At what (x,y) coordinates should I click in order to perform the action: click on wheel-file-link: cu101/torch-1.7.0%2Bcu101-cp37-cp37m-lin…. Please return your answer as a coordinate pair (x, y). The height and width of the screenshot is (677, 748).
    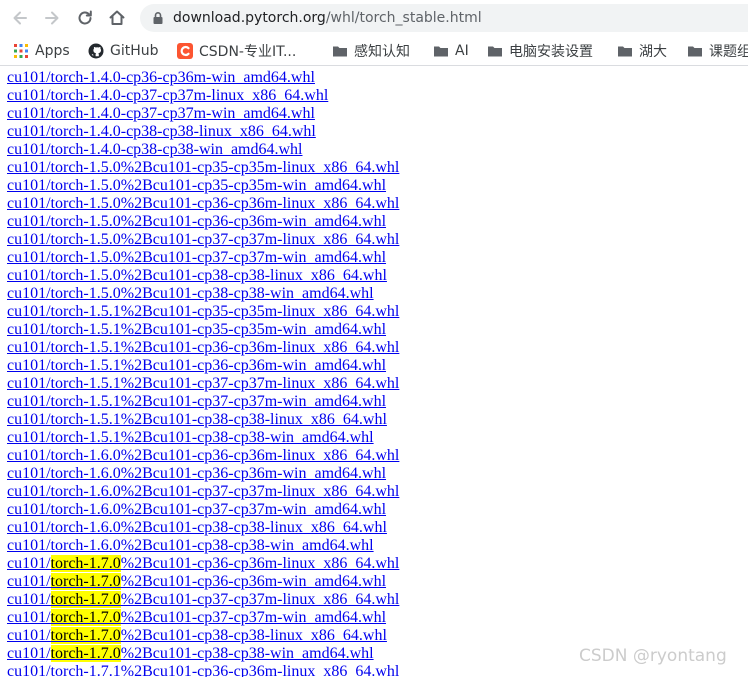
    Looking at the image, I should click on (203, 600).